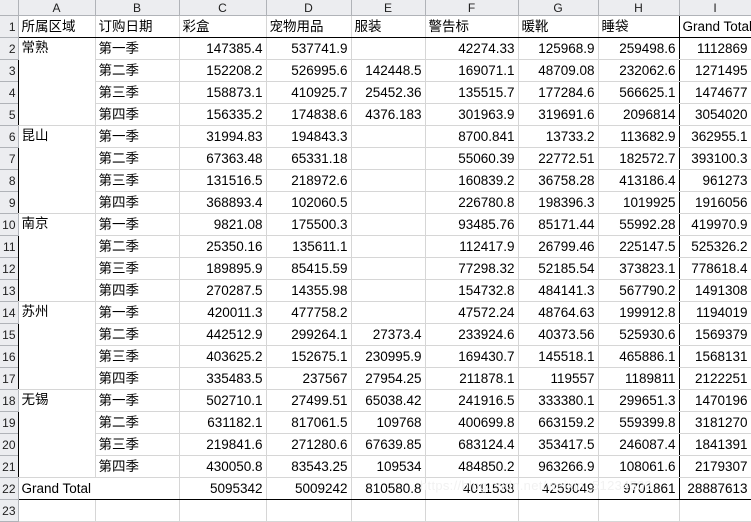 Image resolution: width=751 pixels, height=522 pixels. Describe the element at coordinates (9, 290) in the screenshot. I see `row-header-13: 13` at that location.